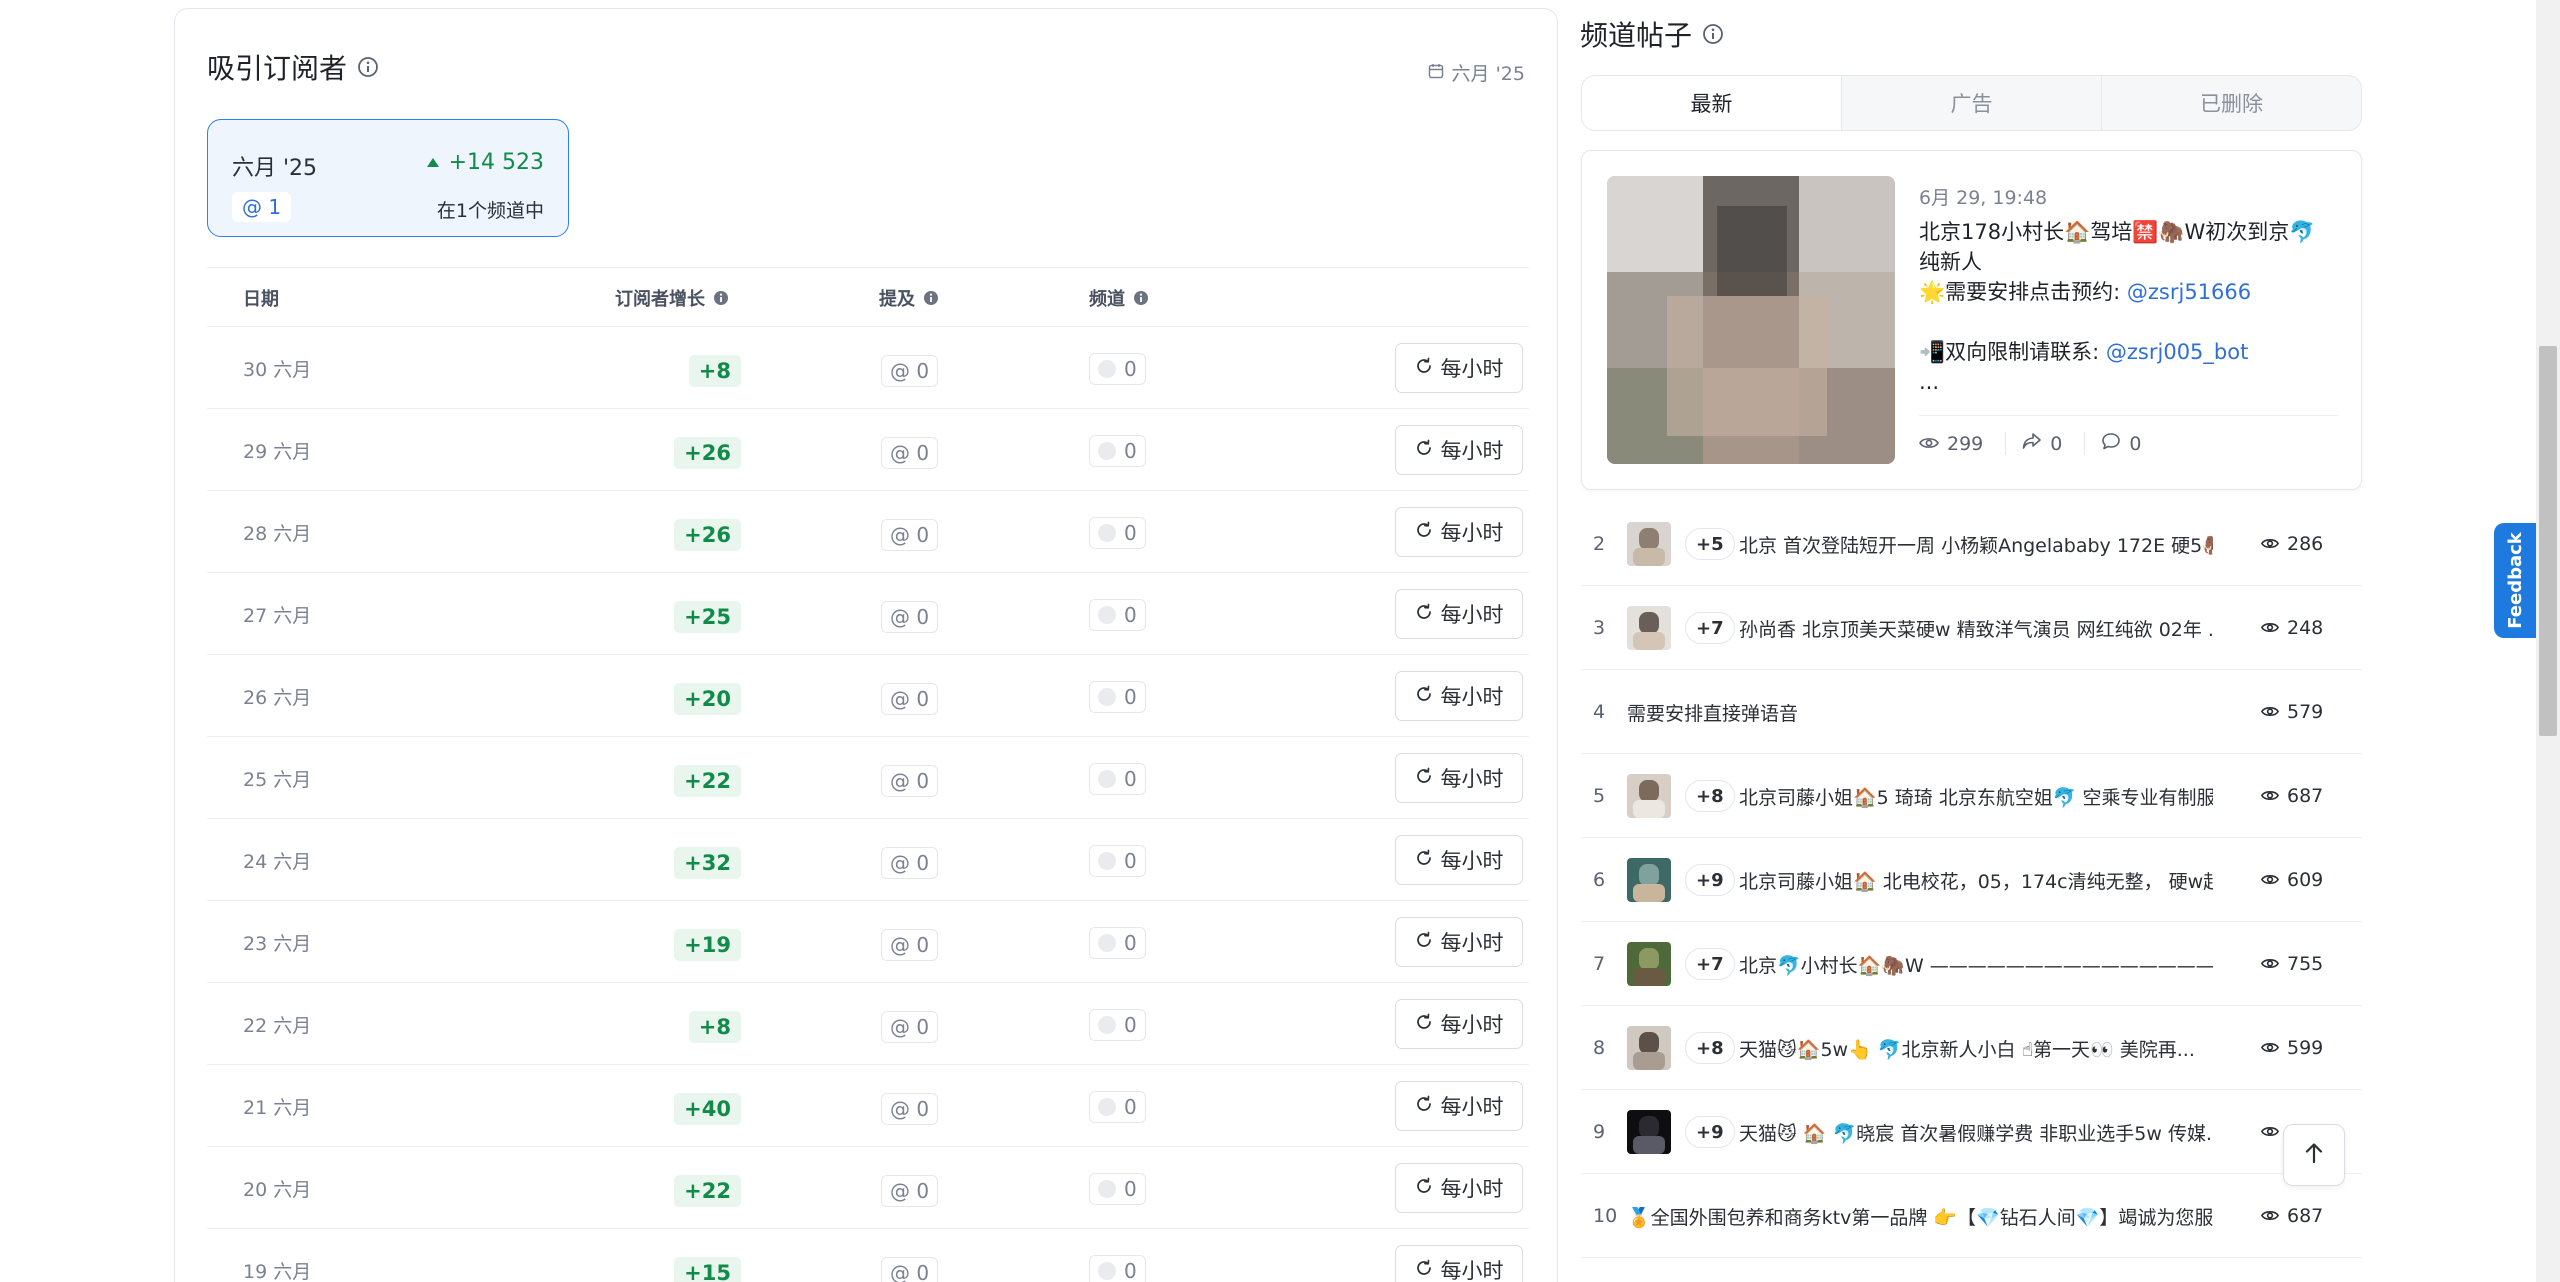  What do you see at coordinates (1599, 544) in the screenshot?
I see `post-rank: 2` at bounding box center [1599, 544].